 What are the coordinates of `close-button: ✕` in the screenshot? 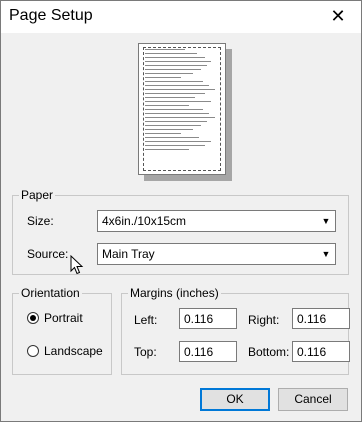 It's located at (338, 17).